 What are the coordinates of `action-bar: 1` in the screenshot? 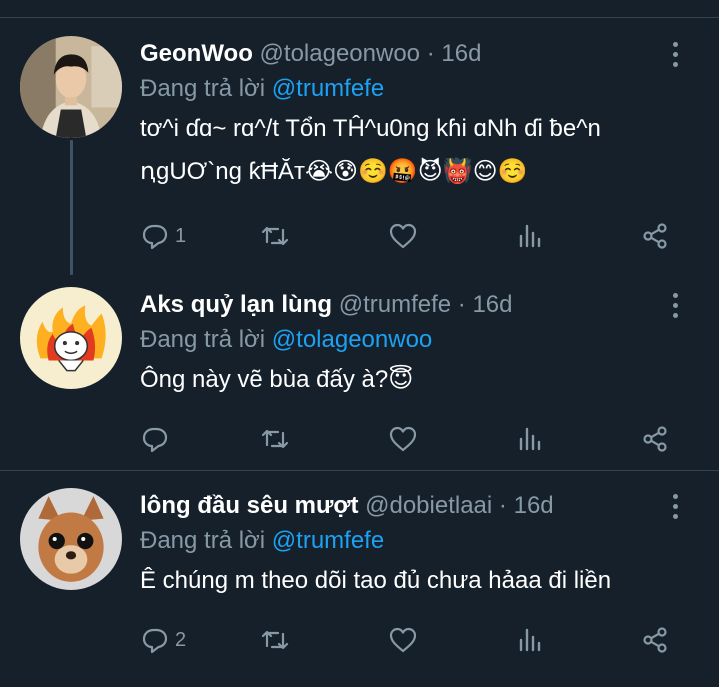 It's located at (410, 236).